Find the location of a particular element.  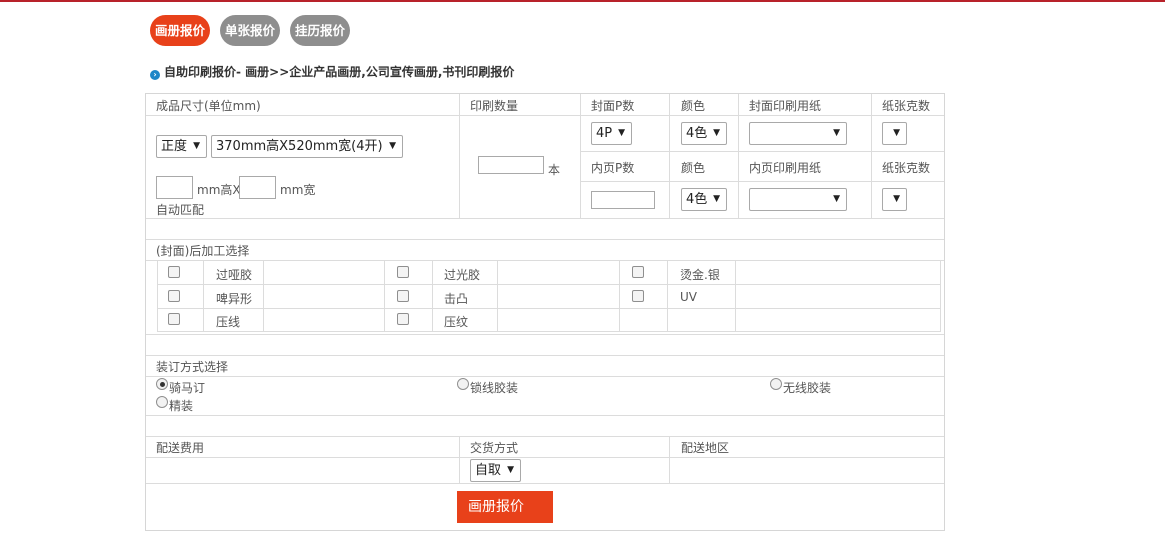

delivery-fee-label: 配送费用 is located at coordinates (180, 448).